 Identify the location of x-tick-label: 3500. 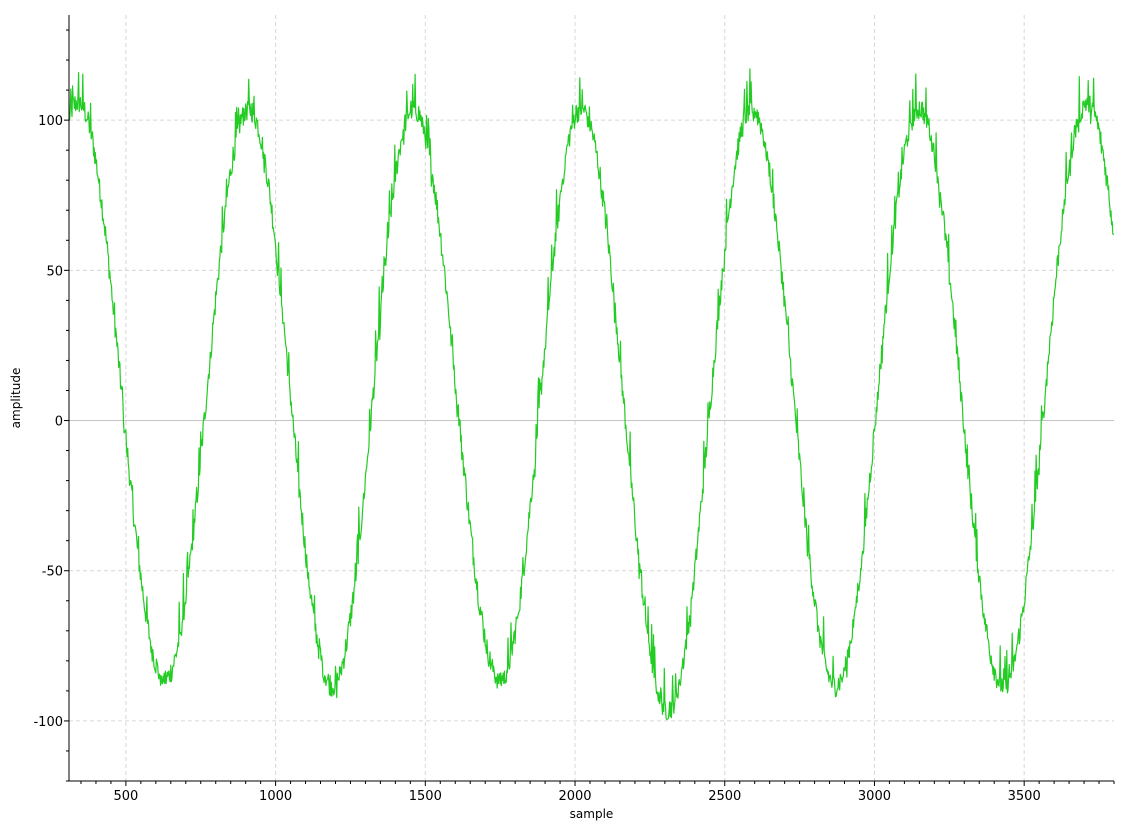
(1024, 796).